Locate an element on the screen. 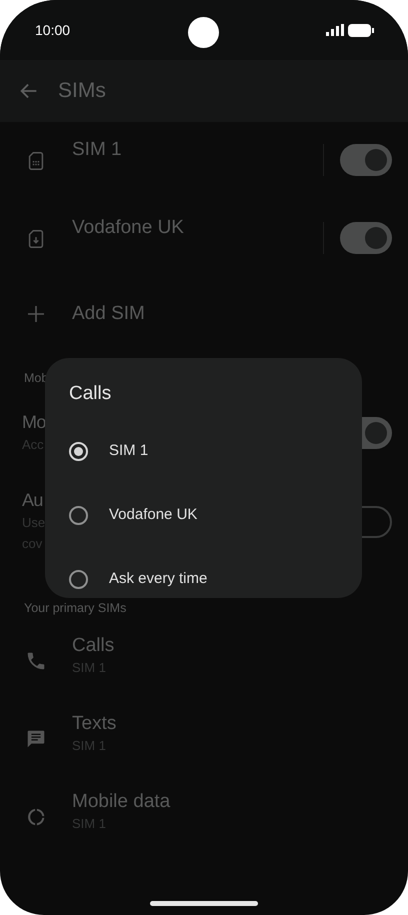 Image resolution: width=408 pixels, height=915 pixels. add-sim-label: Add SIM is located at coordinates (108, 314).